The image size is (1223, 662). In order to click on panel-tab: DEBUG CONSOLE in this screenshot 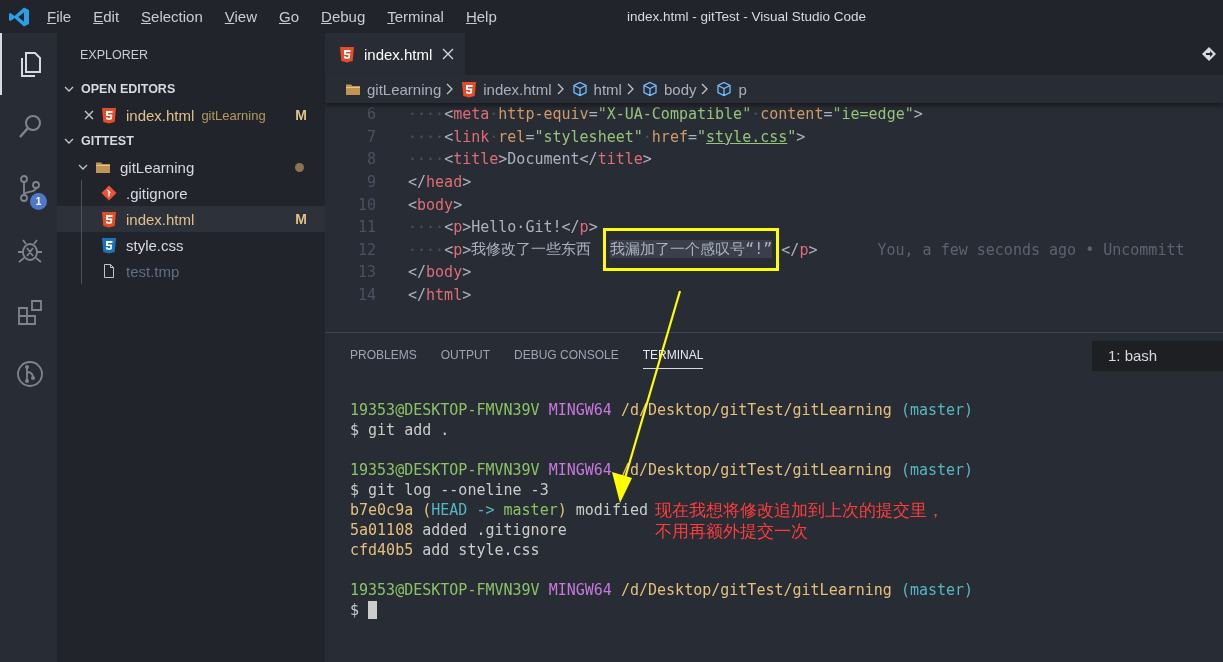, I will do `click(566, 355)`.